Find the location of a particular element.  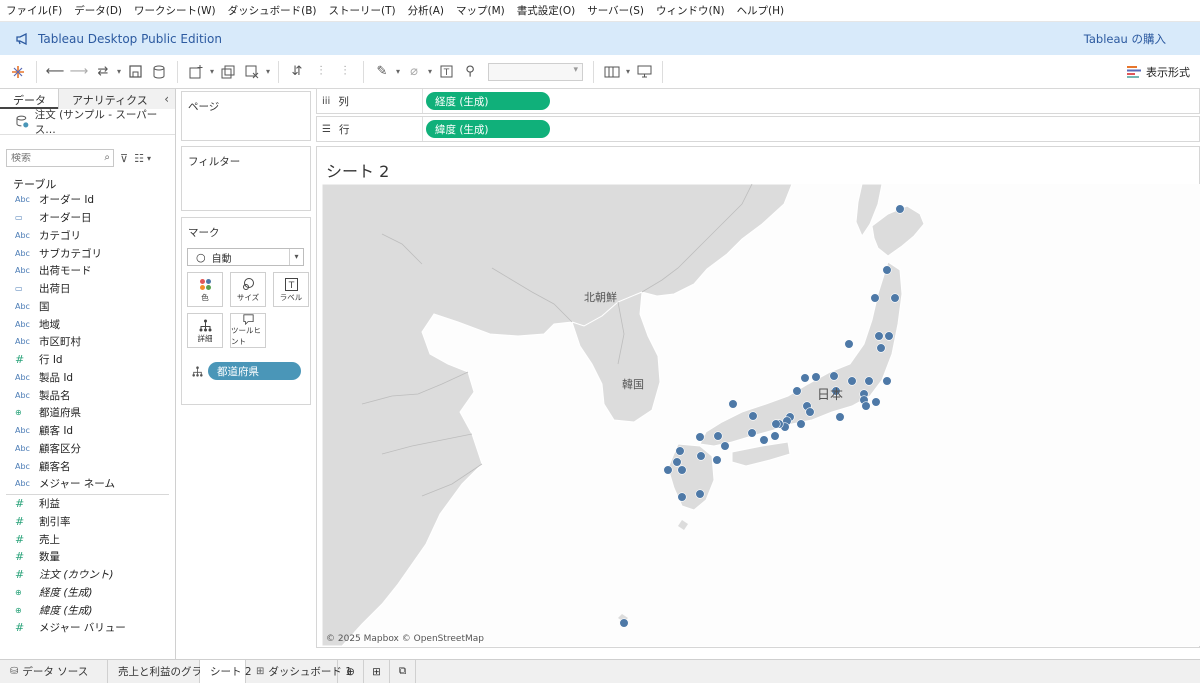

field-item: Abc 地域 is located at coordinates (87, 324).